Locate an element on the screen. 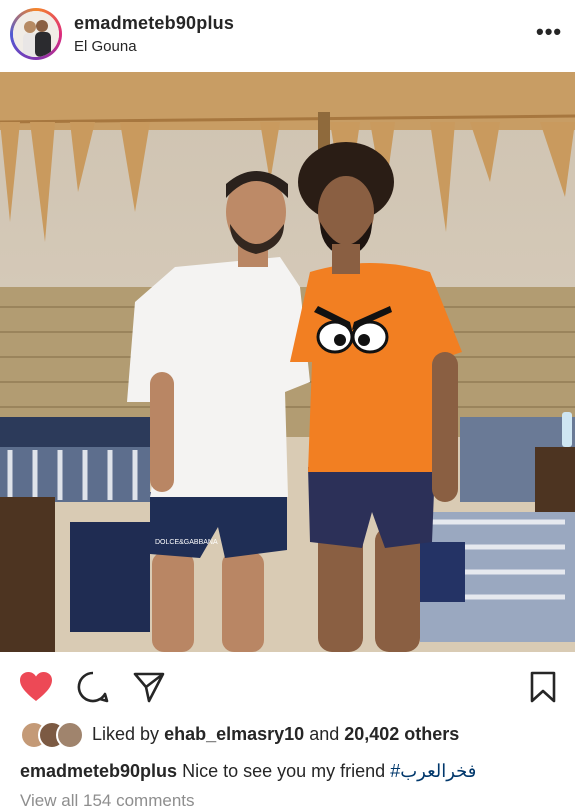  caption-hashtag: #فخرالعرب is located at coordinates (433, 771).